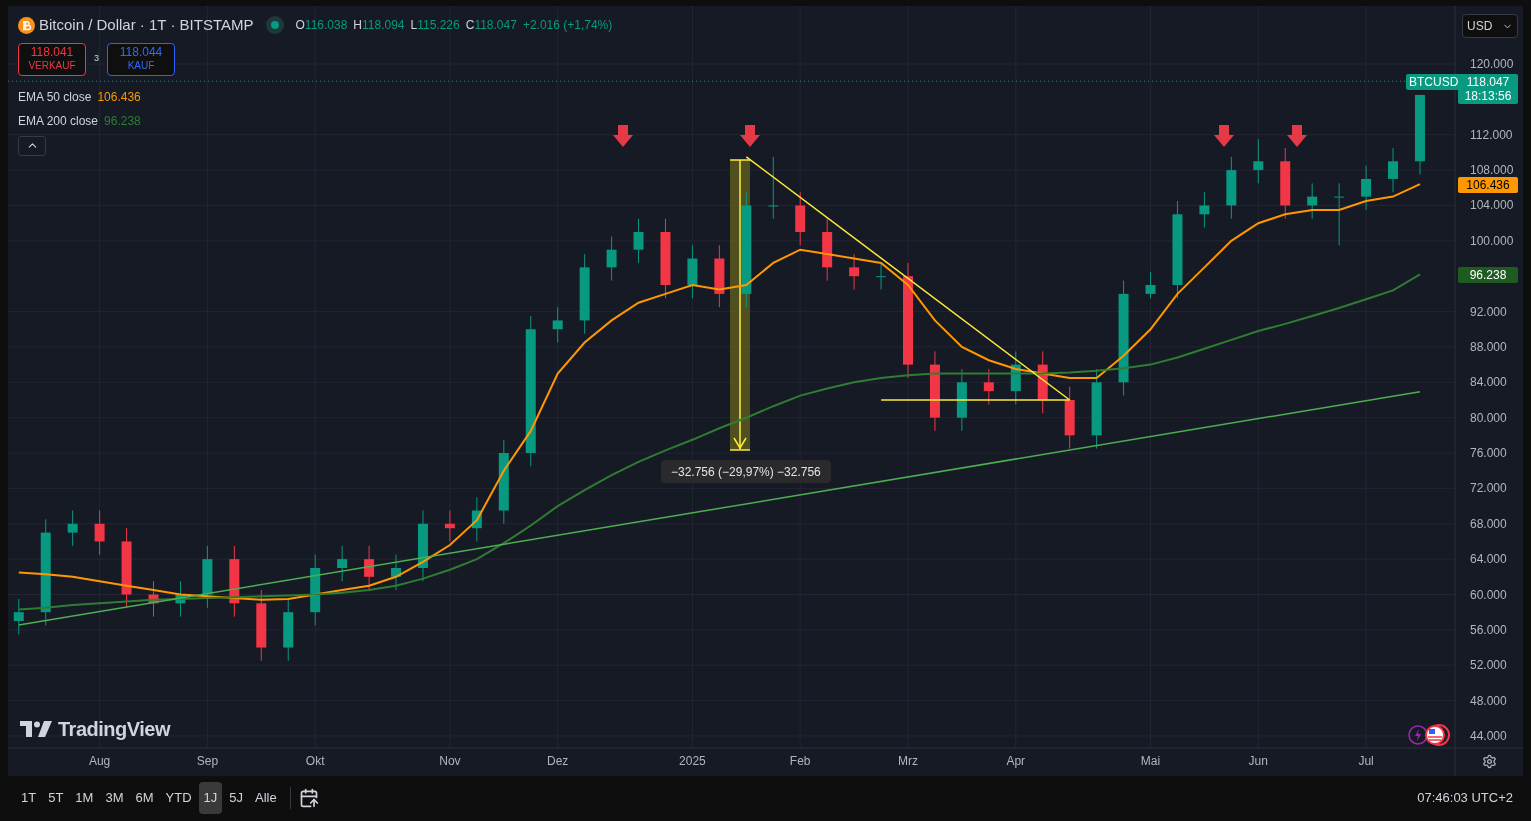  What do you see at coordinates (746, 471) in the screenshot?
I see `measure-label: −32.756 (−29,97%) −32.756` at bounding box center [746, 471].